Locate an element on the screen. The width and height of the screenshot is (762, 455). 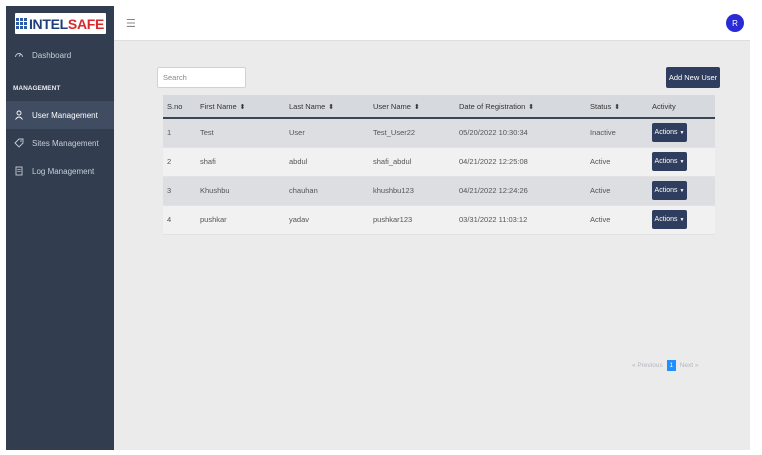
sidebar-item-label: Sites Management is located at coordinates (65, 143).